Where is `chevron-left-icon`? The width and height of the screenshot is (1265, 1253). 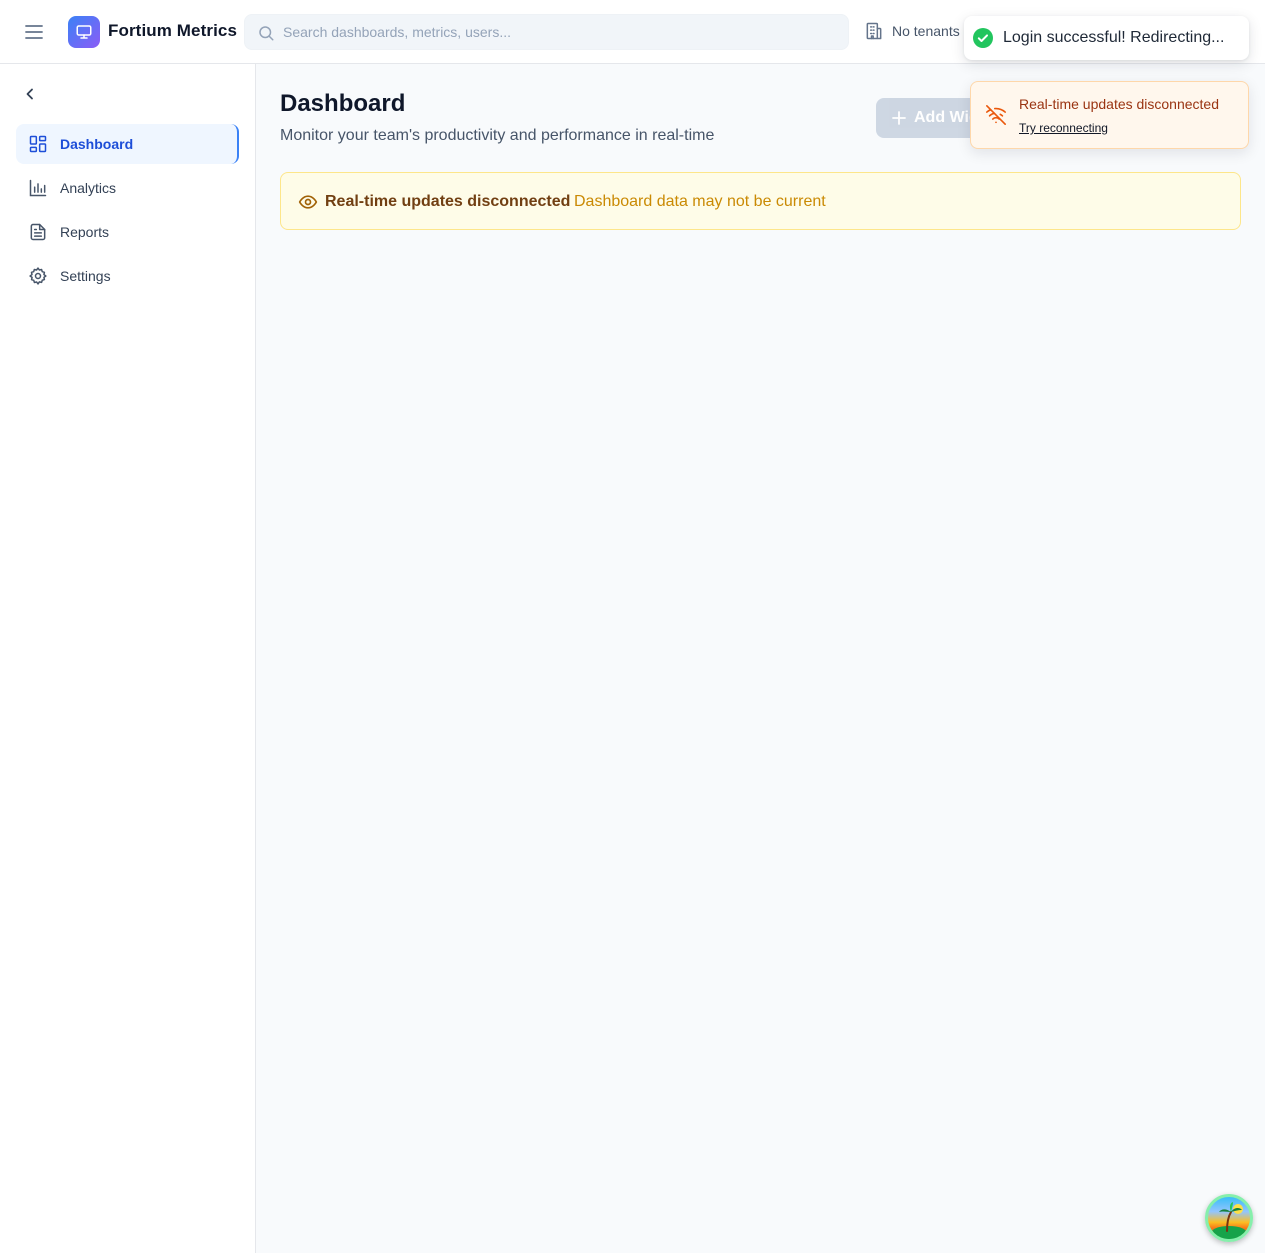
chevron-left-icon is located at coordinates (29, 94).